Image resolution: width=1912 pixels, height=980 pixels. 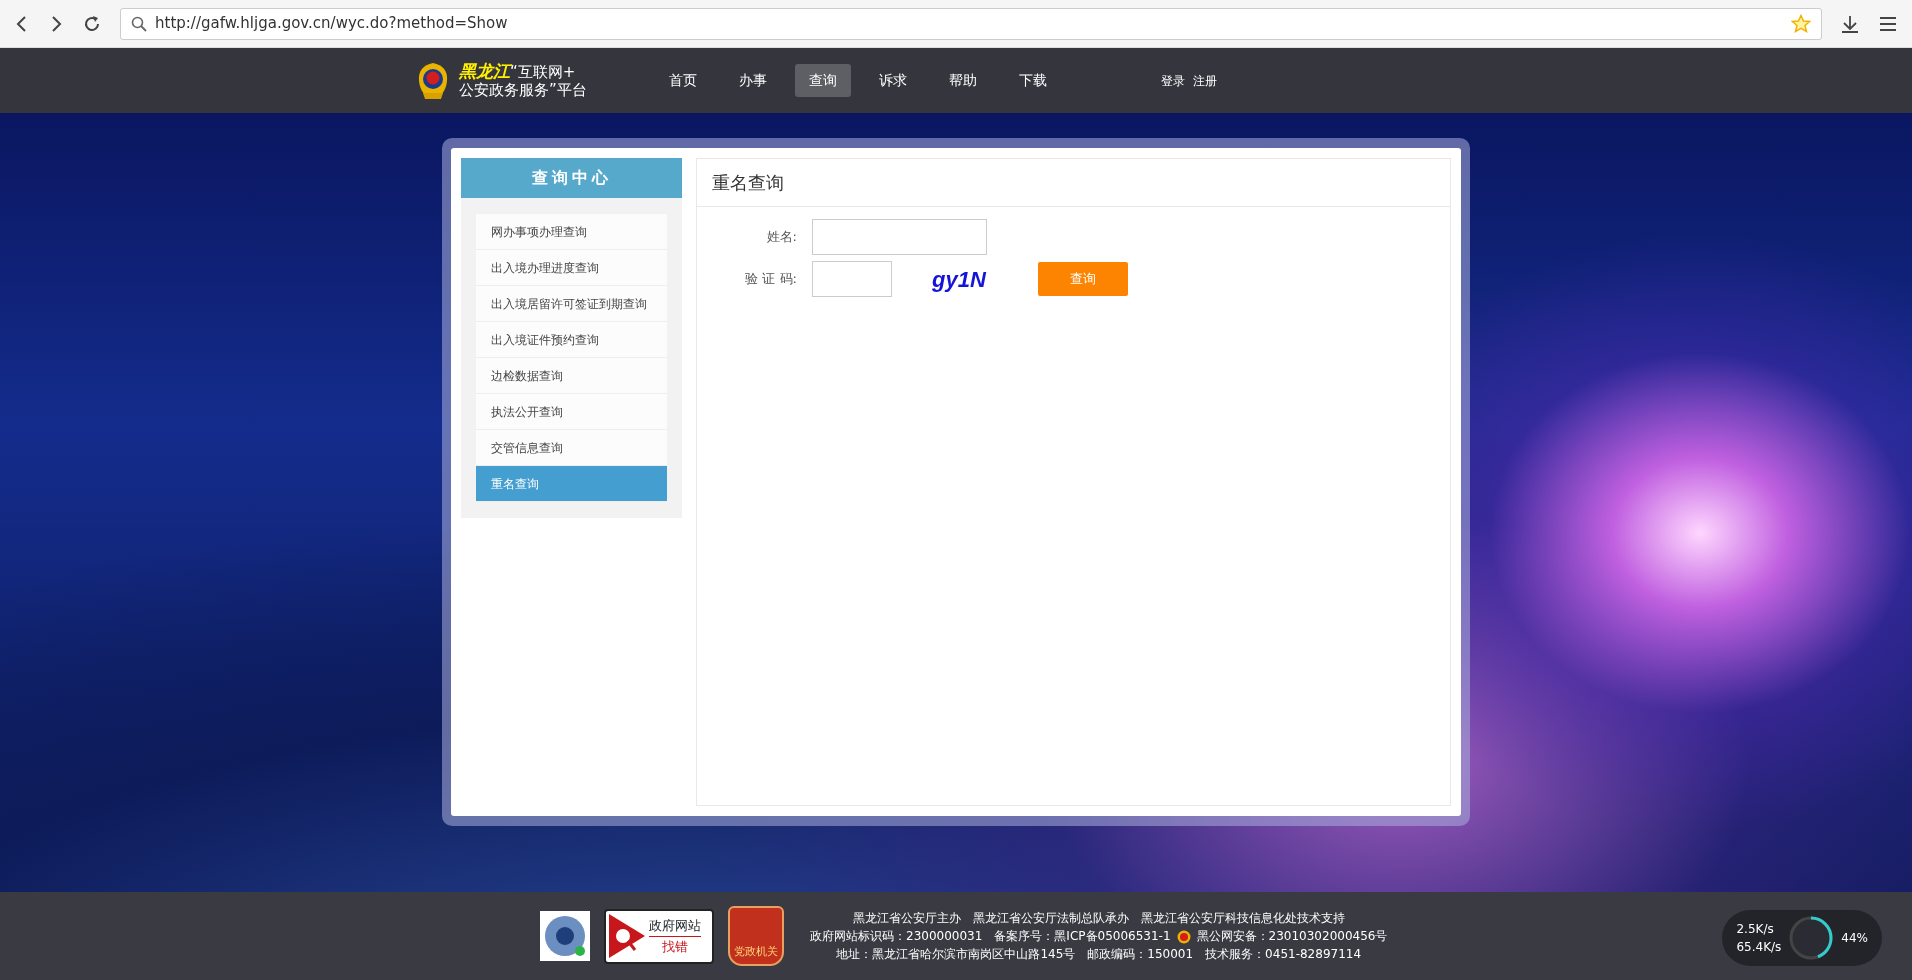 What do you see at coordinates (523, 90) in the screenshot?
I see `logo-text: 公安政务服务”平台` at bounding box center [523, 90].